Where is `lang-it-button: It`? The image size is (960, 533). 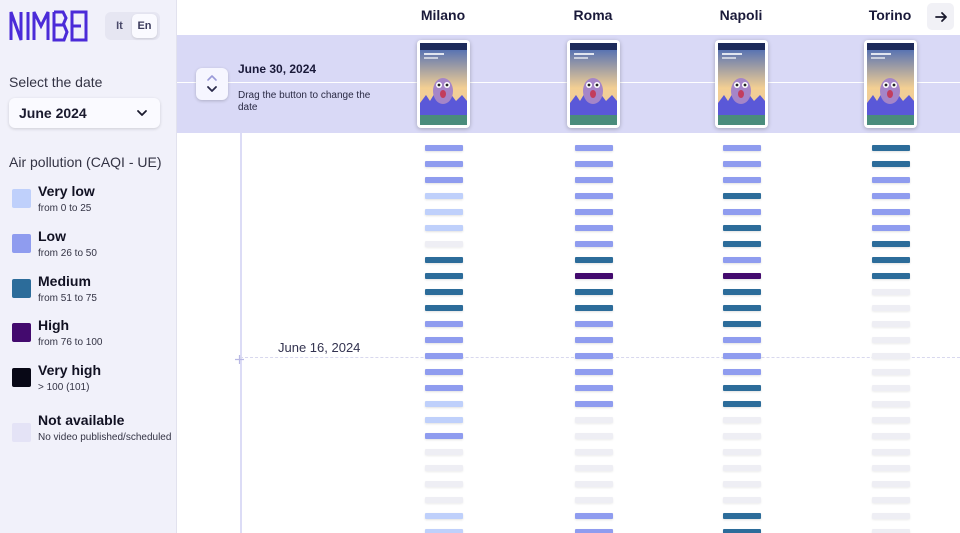
lang-it-button: It is located at coordinates (119, 26).